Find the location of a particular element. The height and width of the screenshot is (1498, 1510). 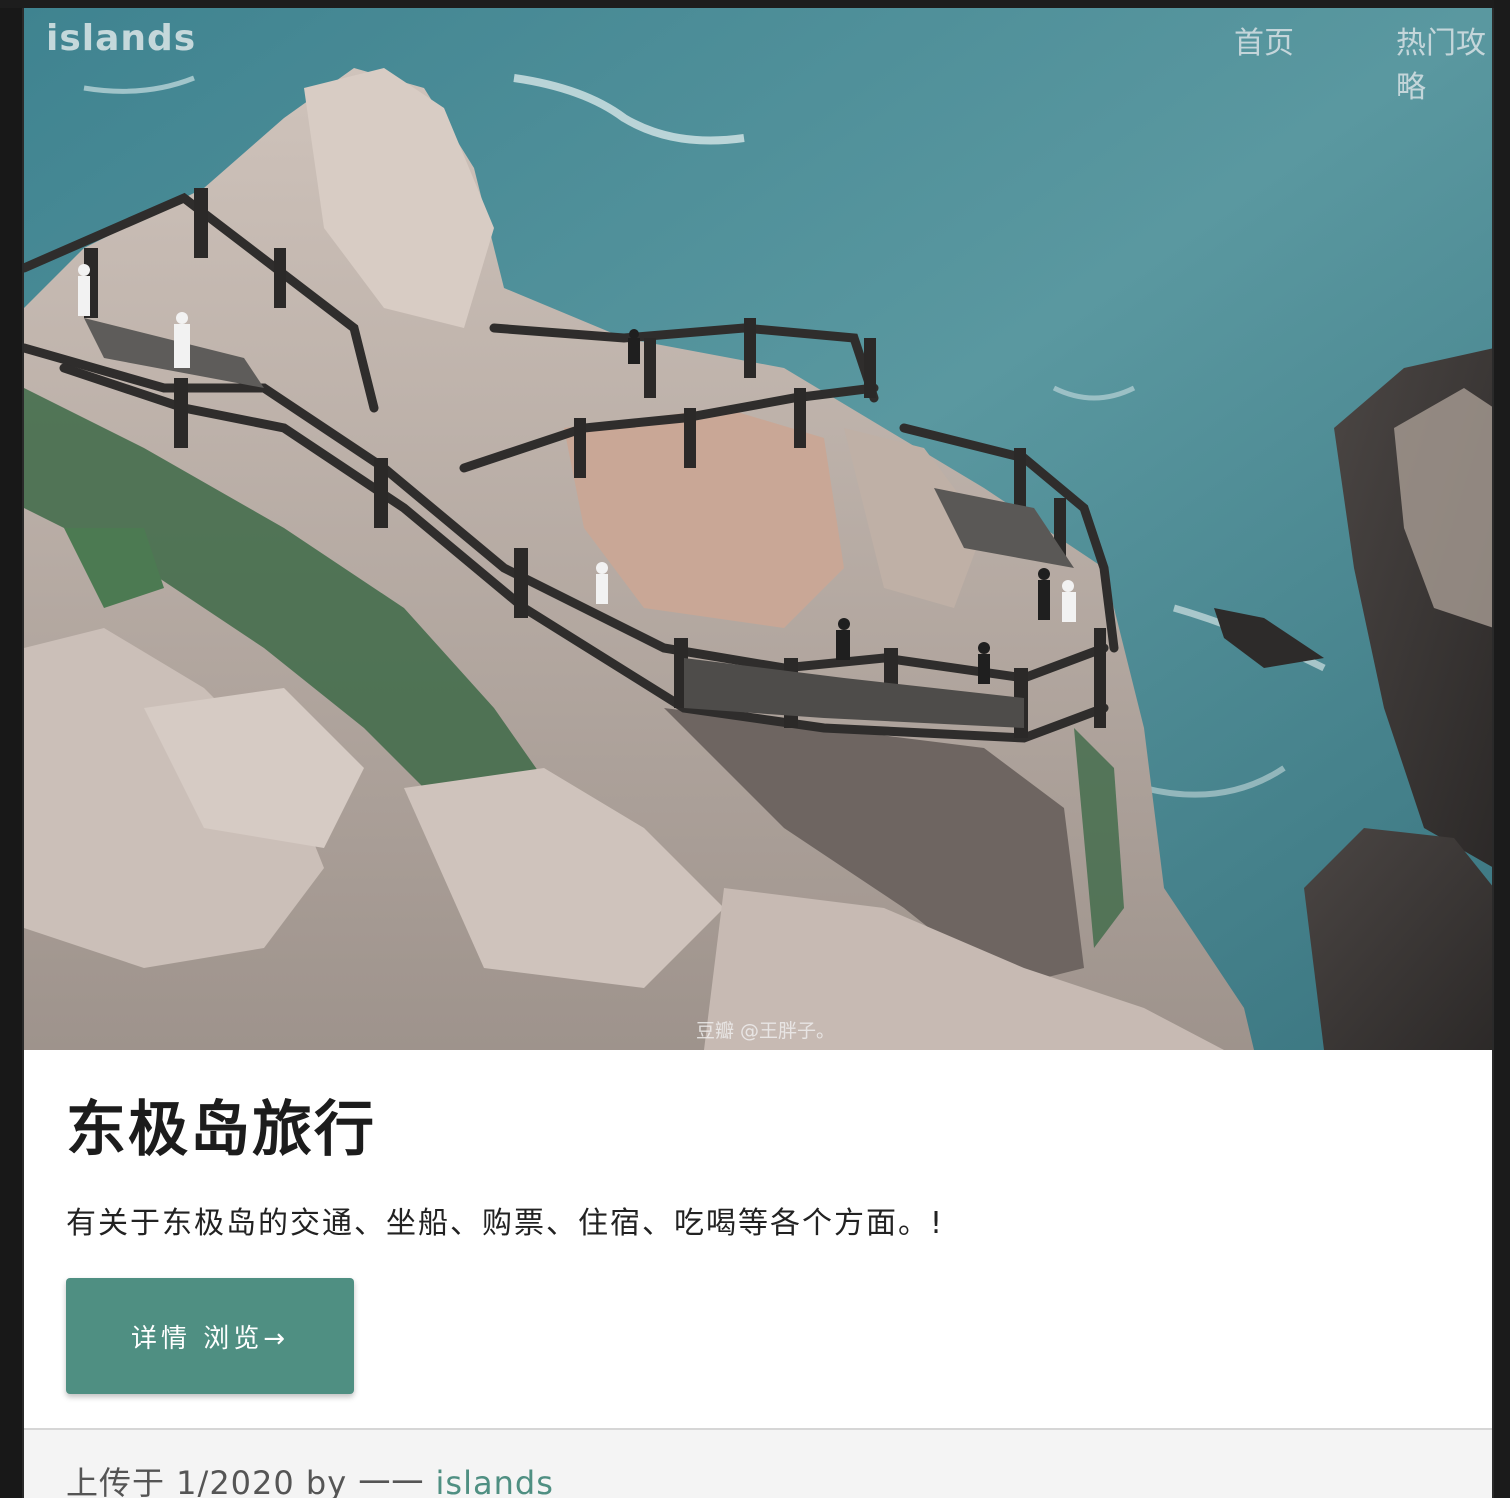

image-watermark: 豆瓣 @王胖子。 is located at coordinates (766, 1031).